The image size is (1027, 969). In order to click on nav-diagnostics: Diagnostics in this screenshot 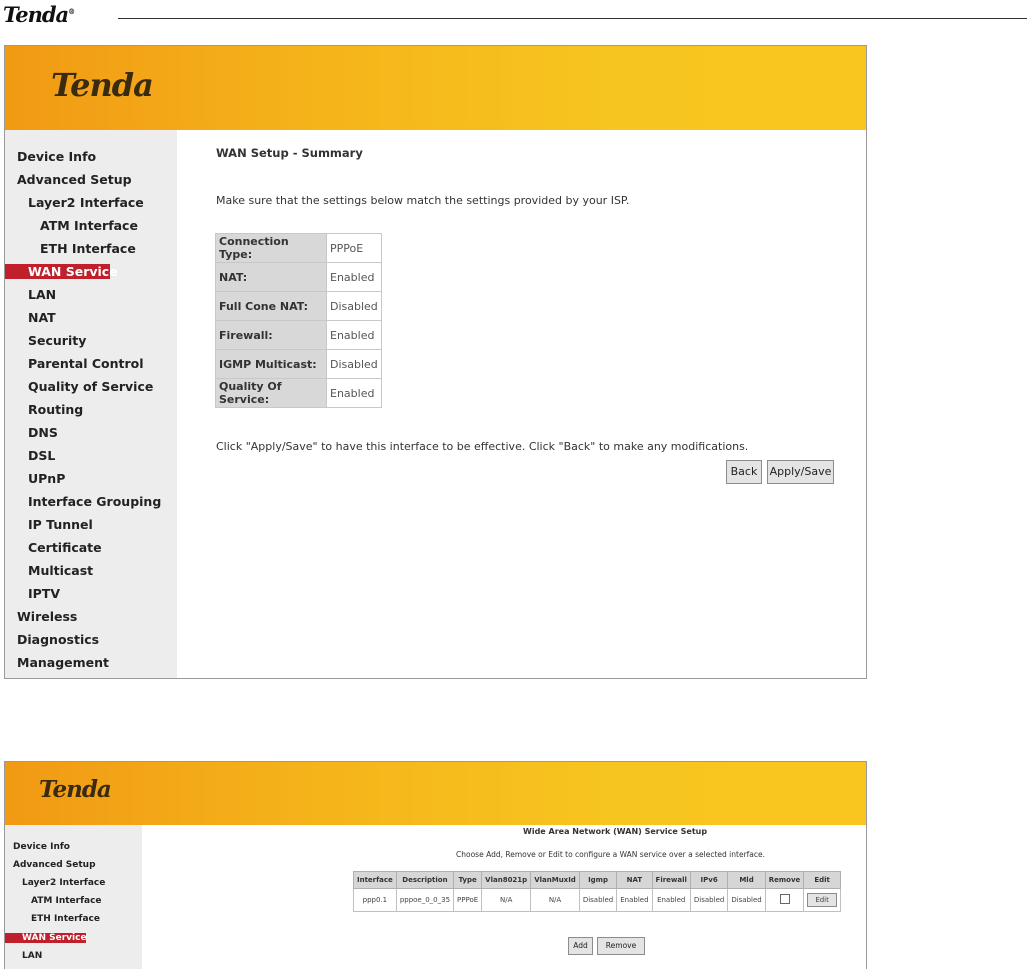, I will do `click(58, 639)`.